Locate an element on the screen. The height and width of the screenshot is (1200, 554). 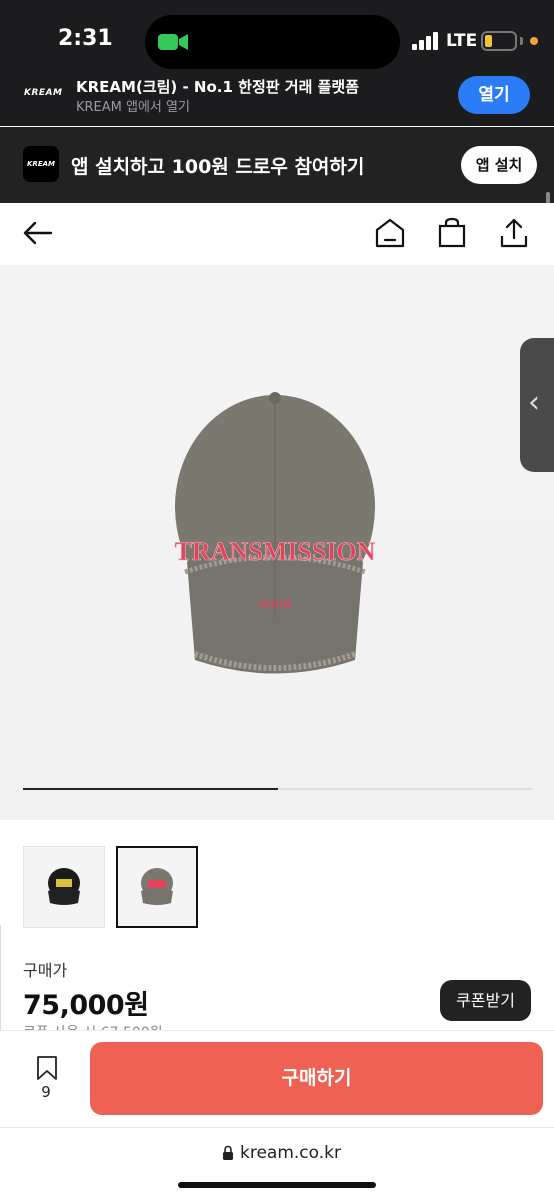
kream-logo: KREAM is located at coordinates (43, 93).